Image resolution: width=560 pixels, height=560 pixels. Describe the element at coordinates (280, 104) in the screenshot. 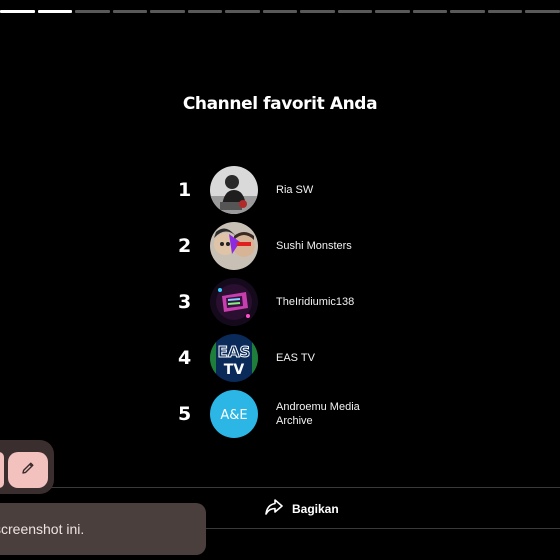

I see `page-title: Channel favorit Anda` at that location.